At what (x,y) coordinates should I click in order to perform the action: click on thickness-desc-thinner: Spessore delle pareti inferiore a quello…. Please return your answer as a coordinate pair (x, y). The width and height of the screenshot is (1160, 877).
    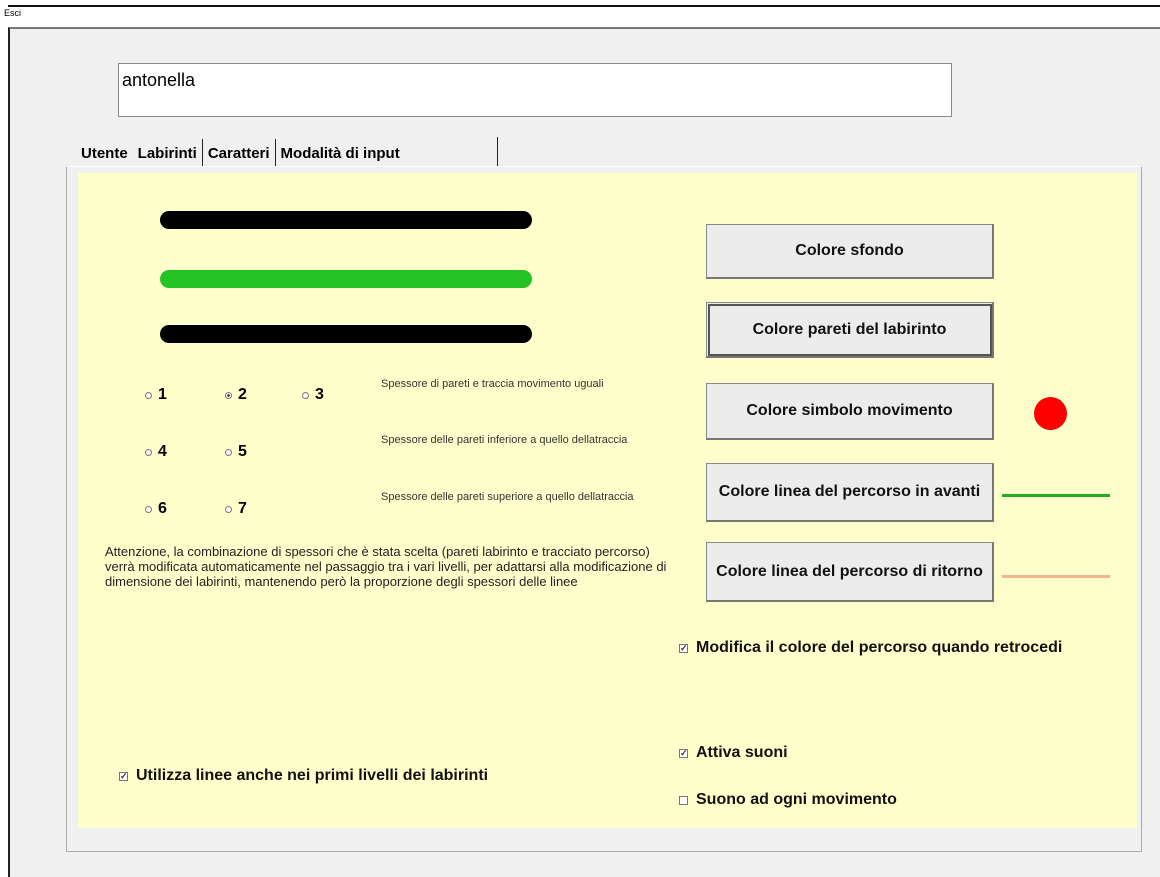
    Looking at the image, I should click on (504, 440).